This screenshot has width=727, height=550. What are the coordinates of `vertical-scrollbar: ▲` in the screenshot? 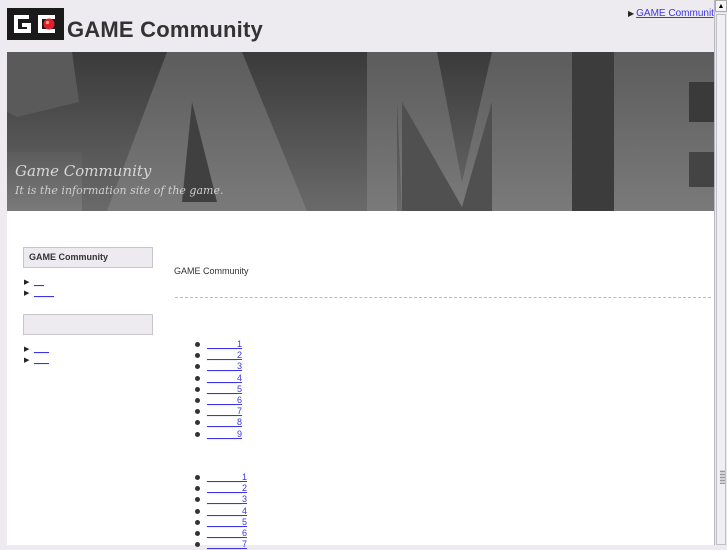 It's located at (720, 272).